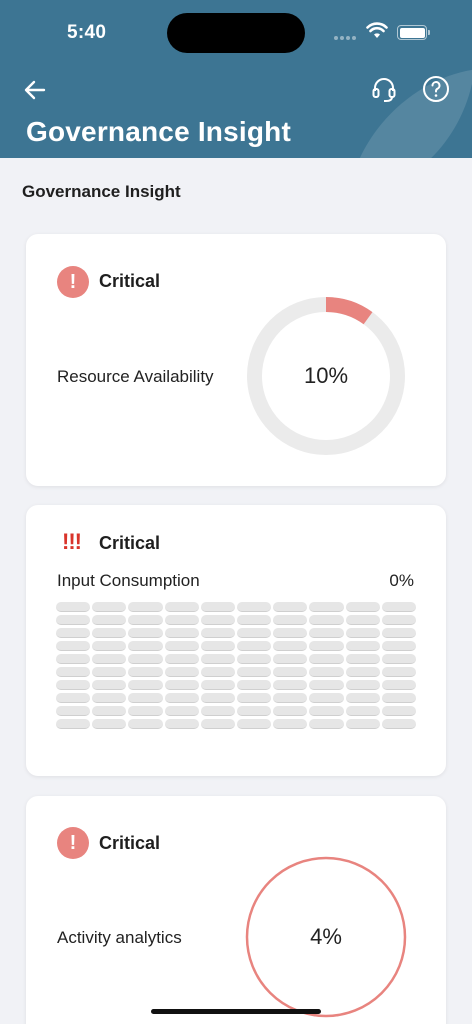 Image resolution: width=472 pixels, height=1024 pixels. What do you see at coordinates (101, 191) in the screenshot?
I see `section-title: Governance Insight` at bounding box center [101, 191].